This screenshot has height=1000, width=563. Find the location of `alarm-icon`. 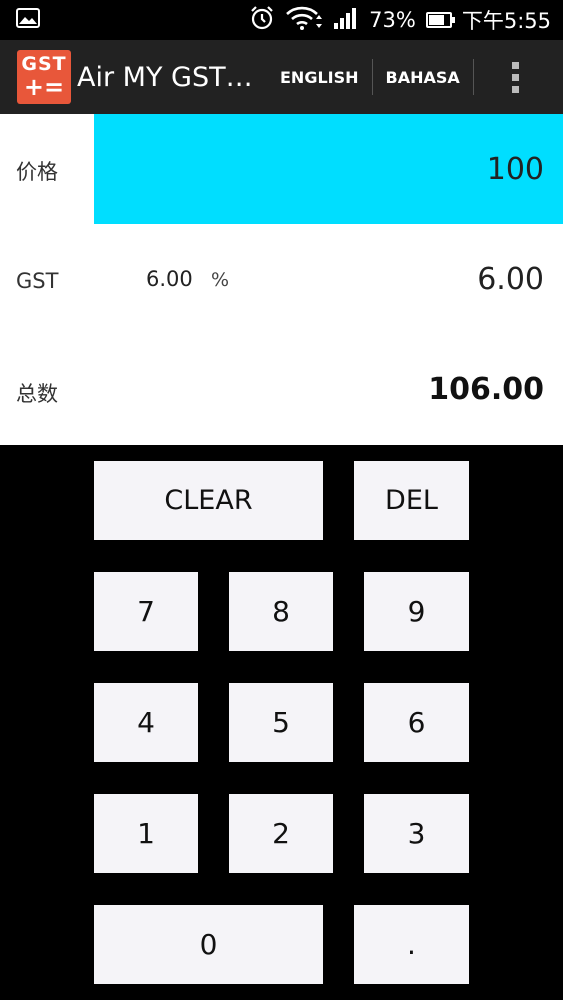

alarm-icon is located at coordinates (262, 20).